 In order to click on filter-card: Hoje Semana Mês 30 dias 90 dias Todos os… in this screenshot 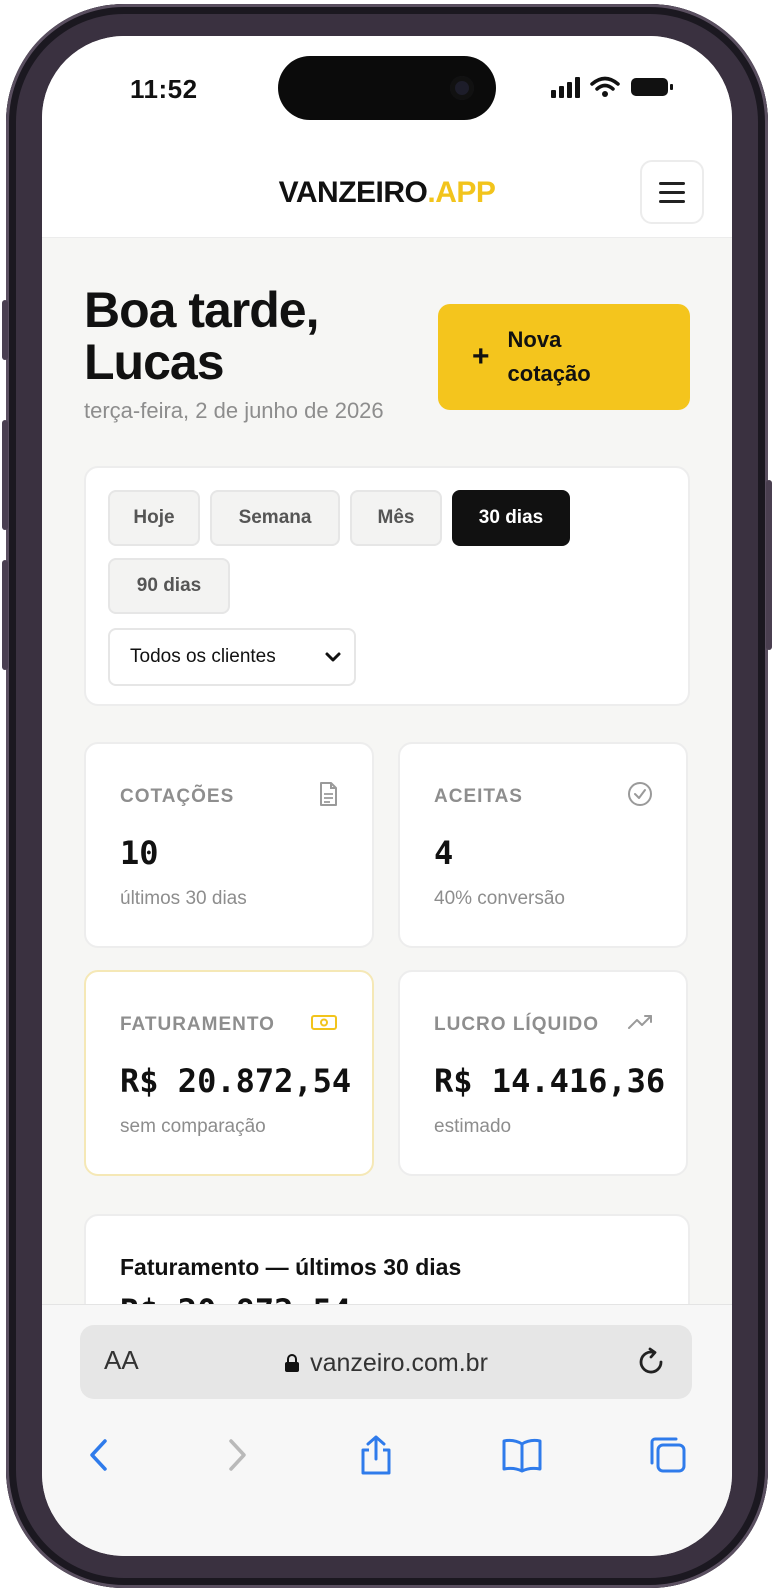, I will do `click(387, 586)`.